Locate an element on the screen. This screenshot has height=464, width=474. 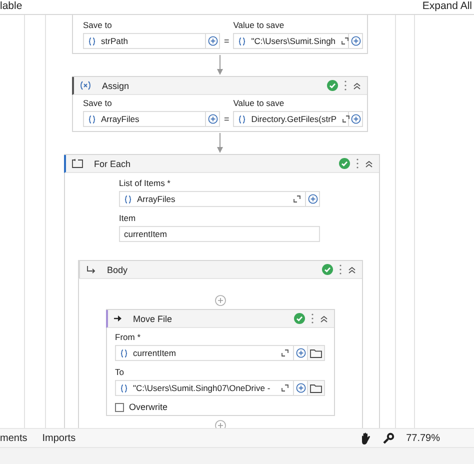
activity-title: Assign is located at coordinates (116, 85).